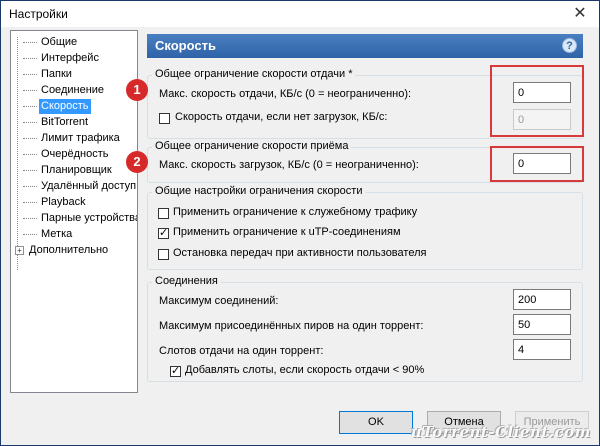 This screenshot has width=600, height=446. I want to click on title-bar: Настройки ✕, so click(300, 14).